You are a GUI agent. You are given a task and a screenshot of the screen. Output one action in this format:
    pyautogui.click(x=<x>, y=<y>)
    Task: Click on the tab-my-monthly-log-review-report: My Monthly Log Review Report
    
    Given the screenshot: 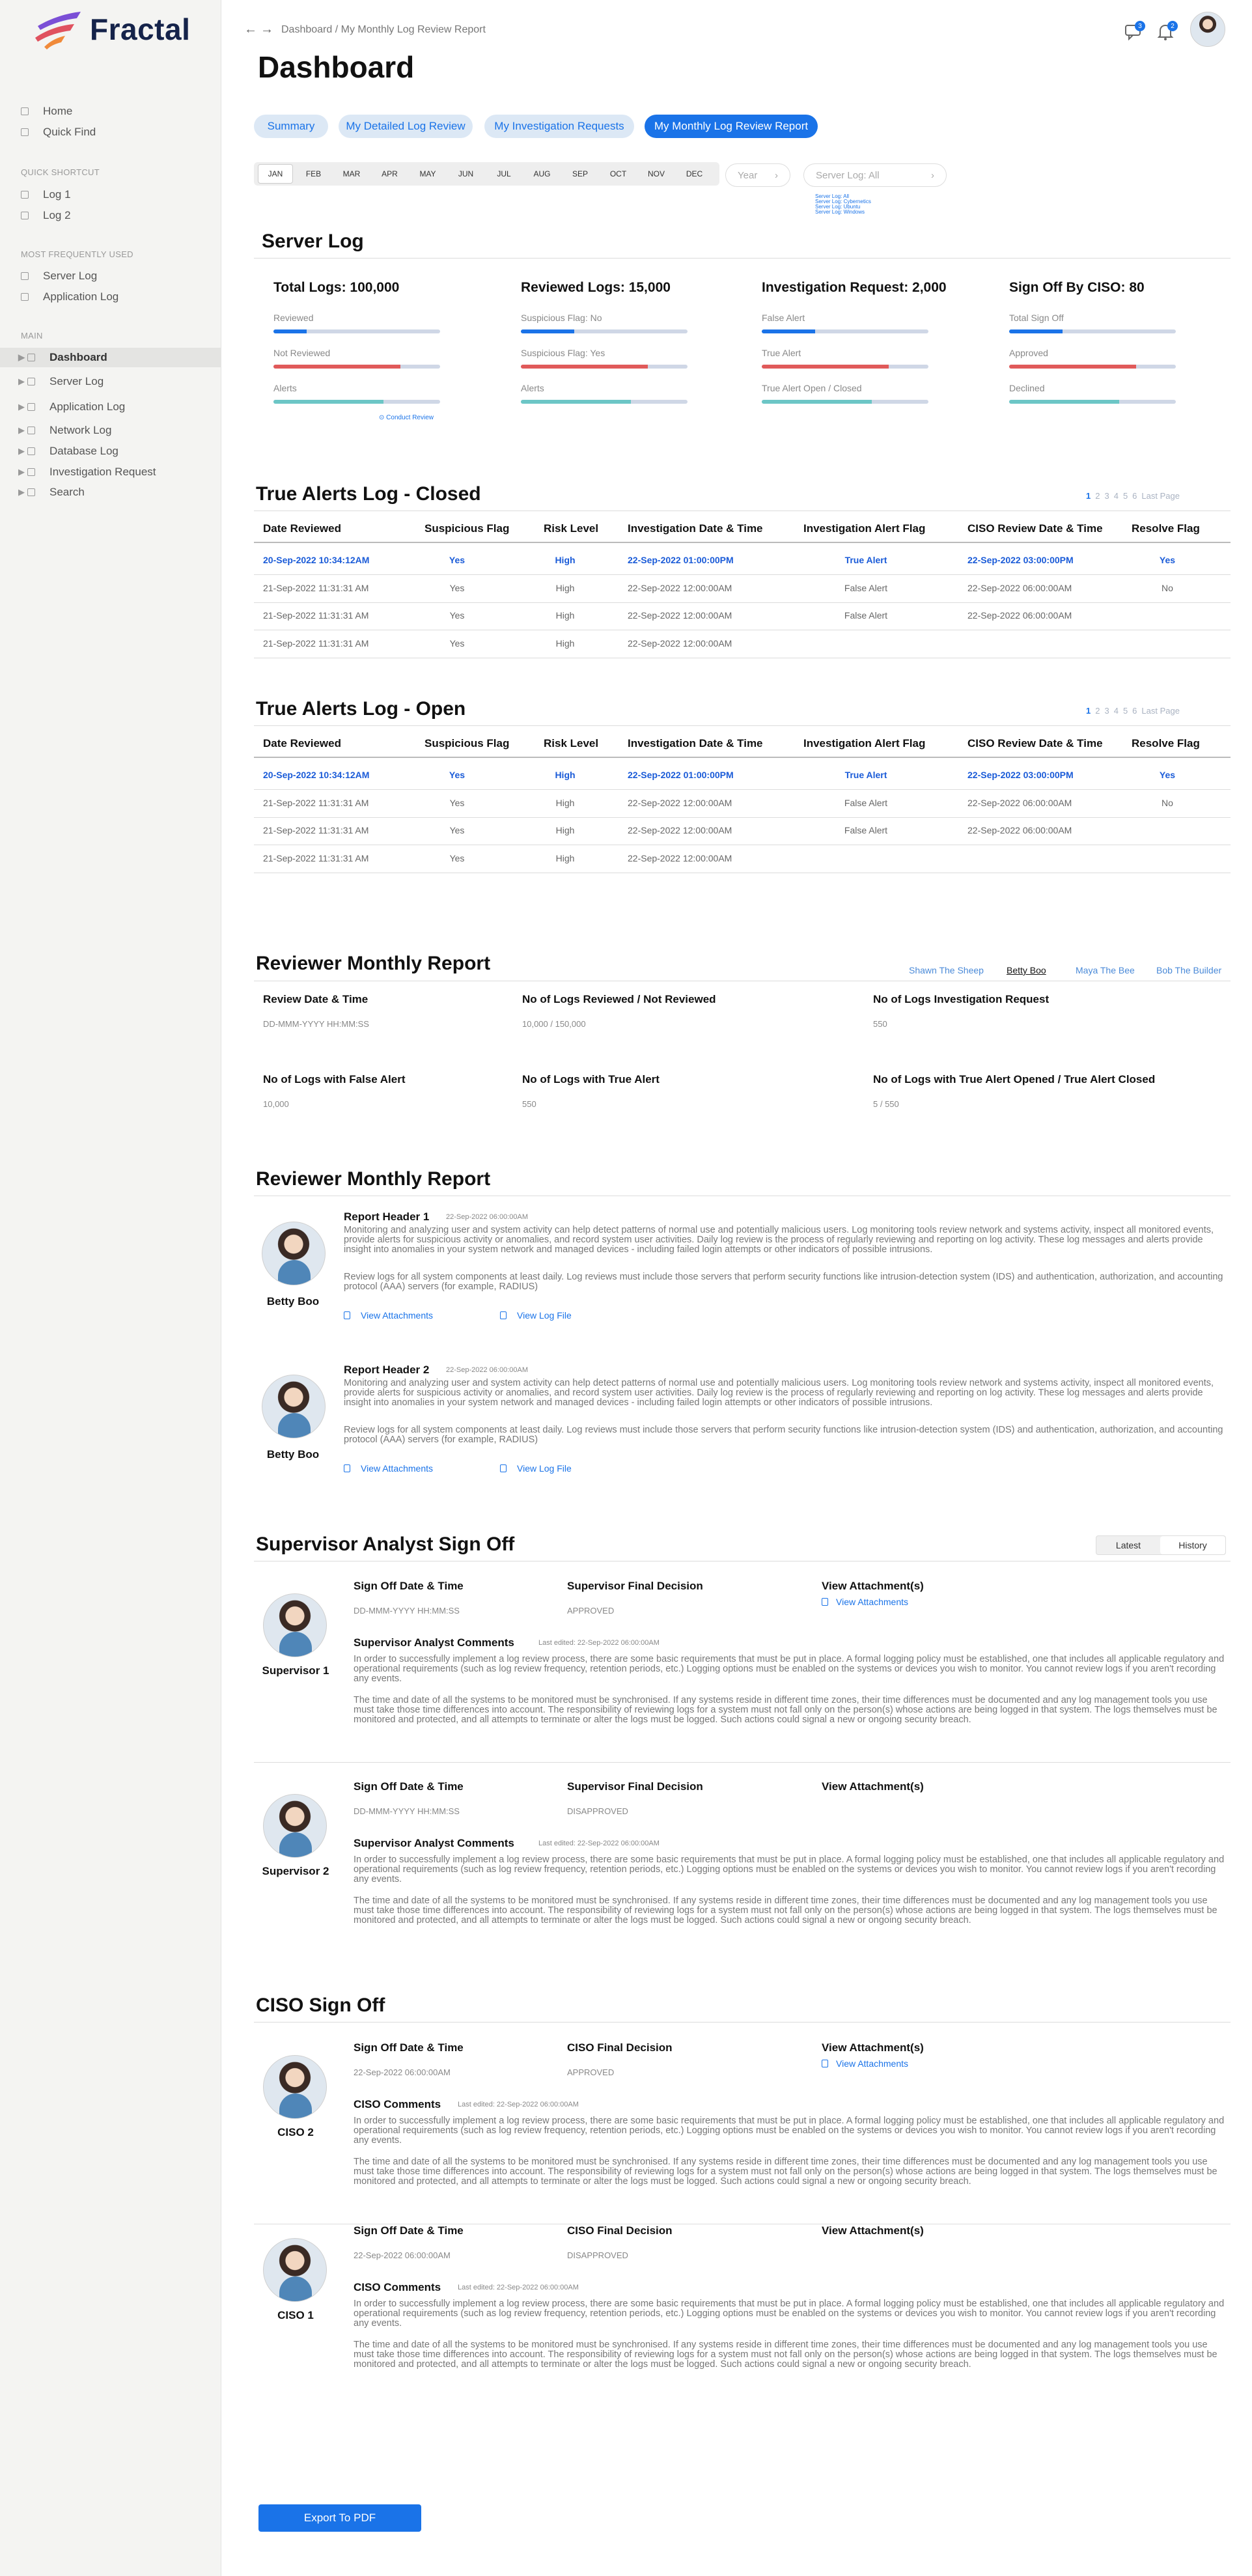 What is the action you would take?
    pyautogui.click(x=731, y=127)
    